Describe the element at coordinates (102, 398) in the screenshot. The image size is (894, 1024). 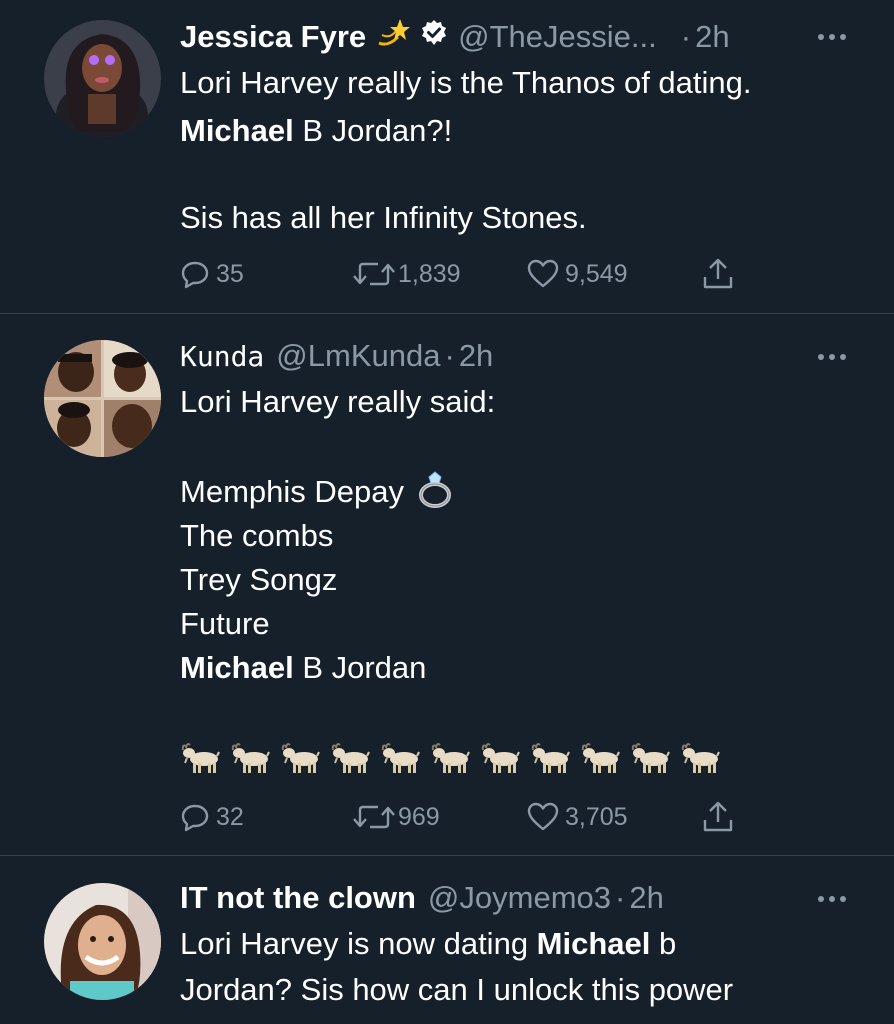
I see `avatar-kunda` at that location.